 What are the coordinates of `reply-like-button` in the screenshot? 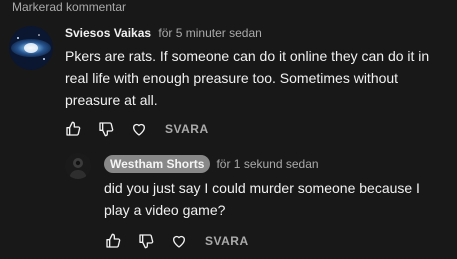 It's located at (113, 241).